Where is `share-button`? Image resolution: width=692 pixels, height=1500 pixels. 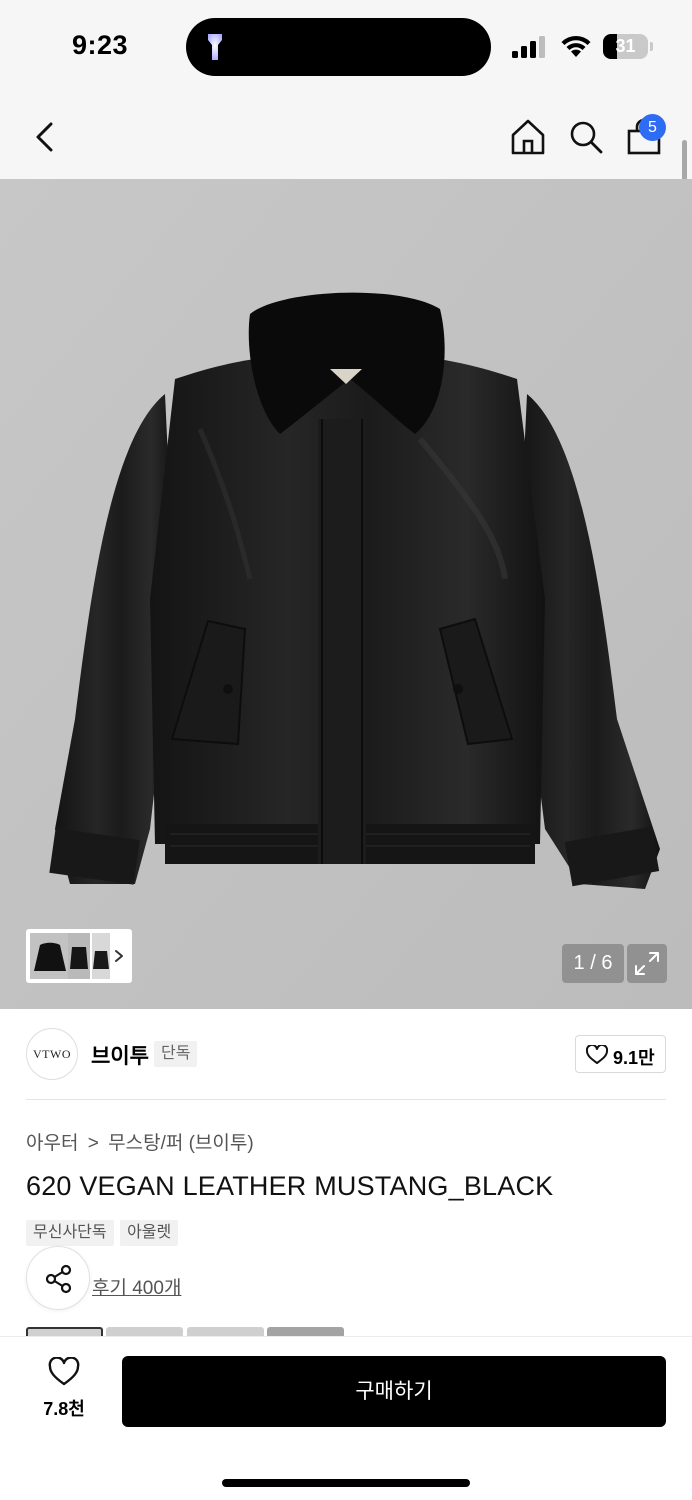
share-button is located at coordinates (58, 1278).